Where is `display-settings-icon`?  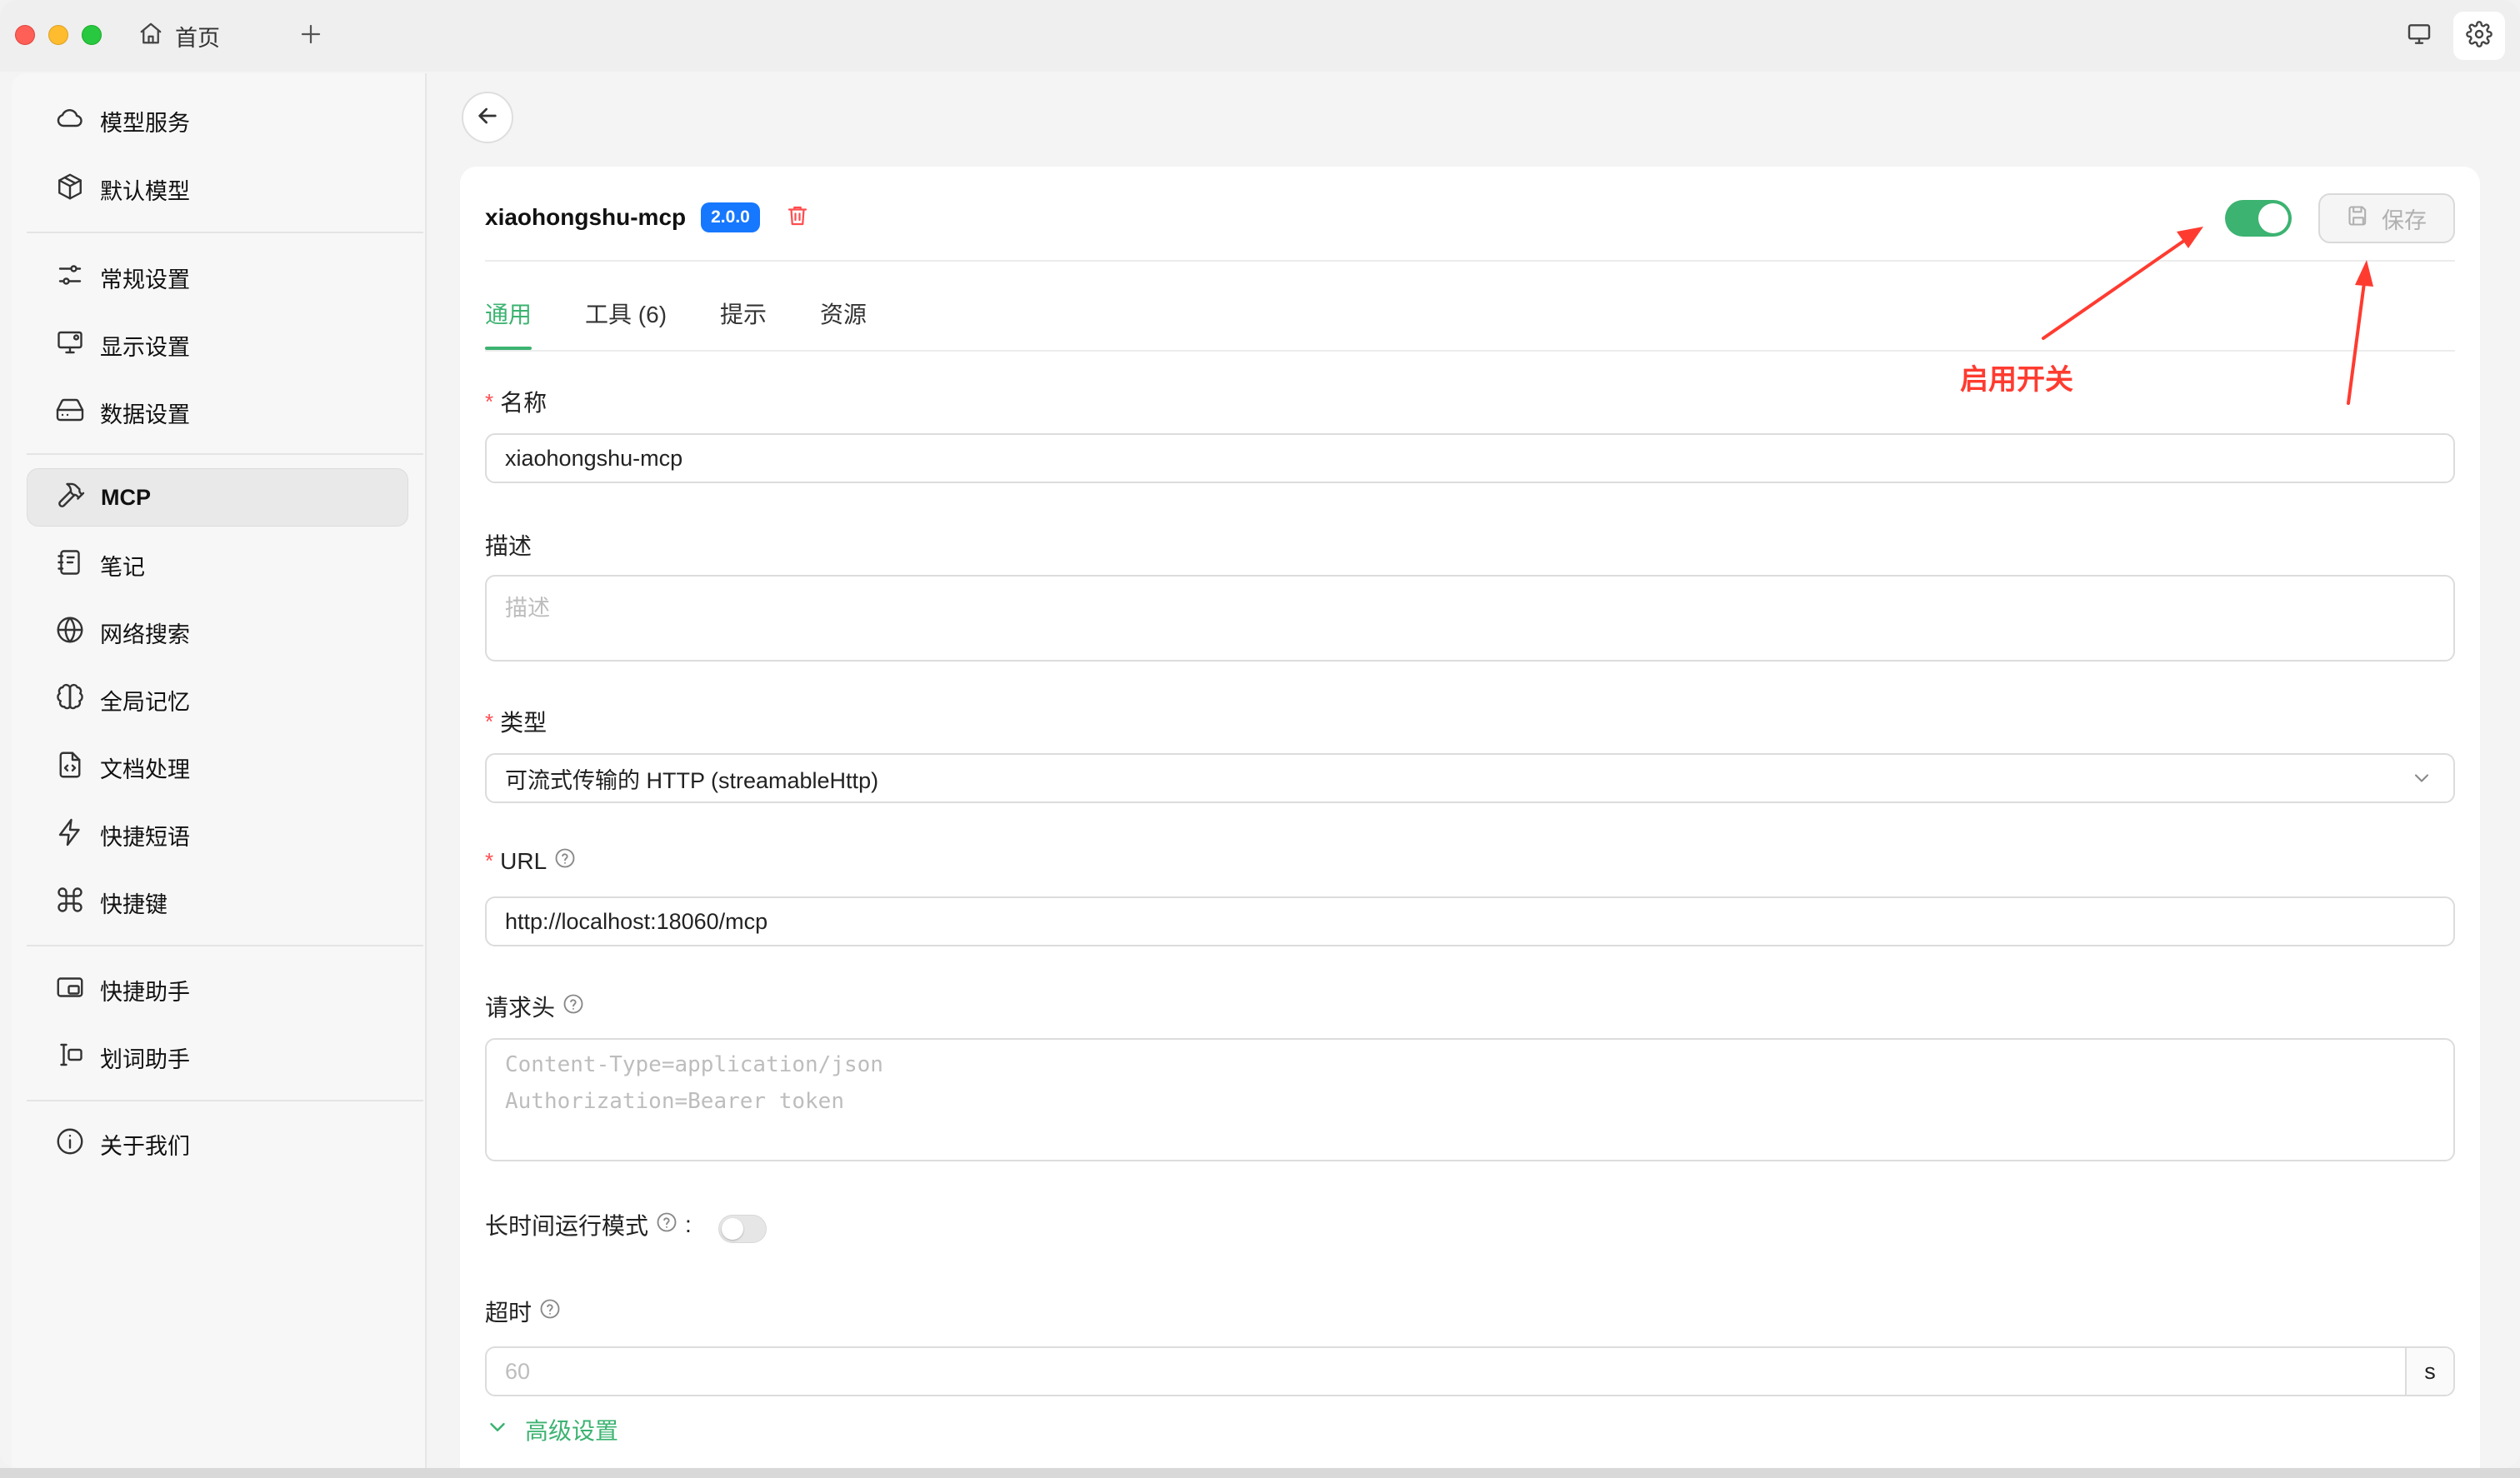 display-settings-icon is located at coordinates (70, 345).